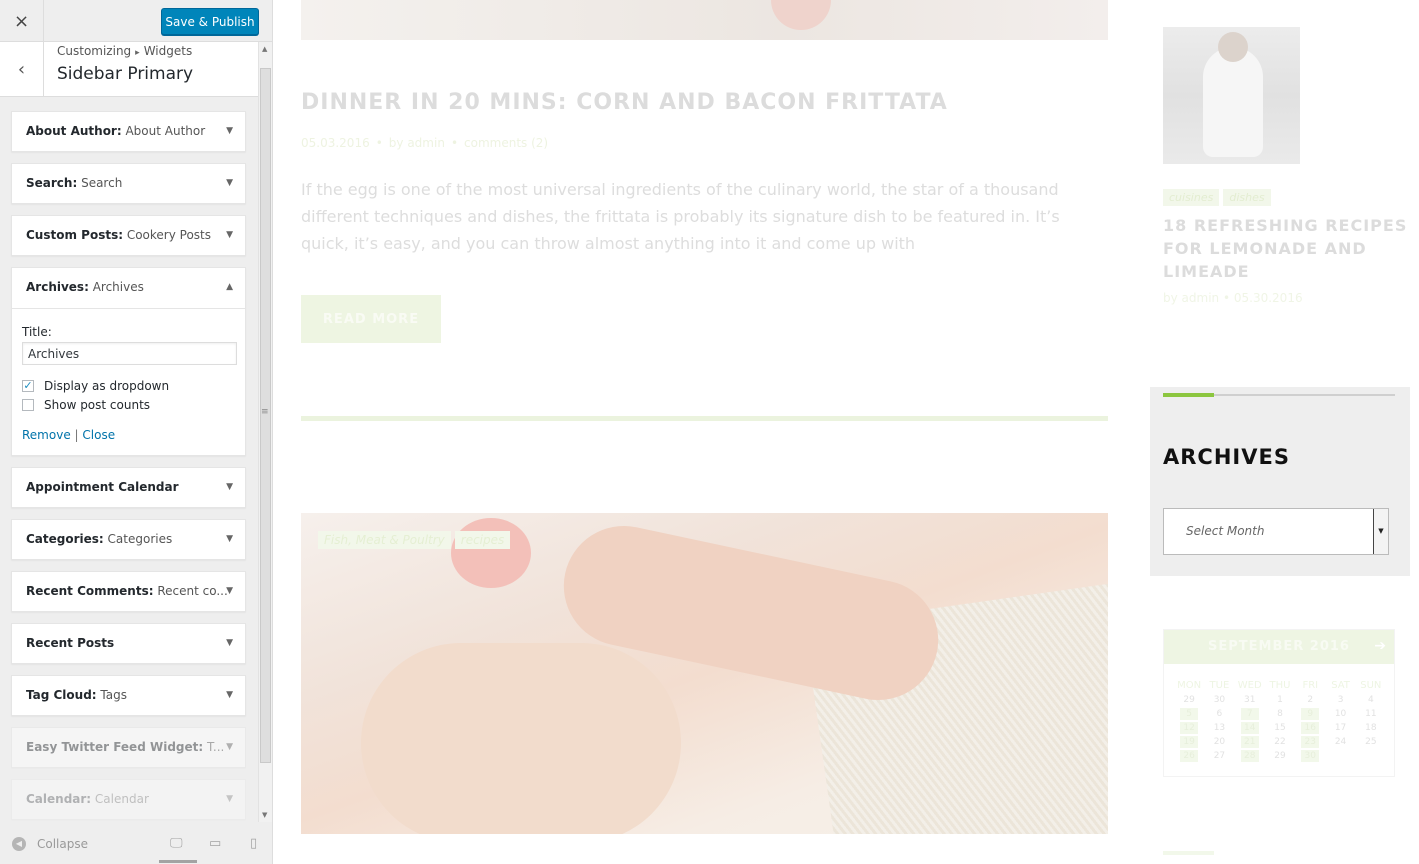  Describe the element at coordinates (98, 435) in the screenshot. I see `close-link: Close` at that location.